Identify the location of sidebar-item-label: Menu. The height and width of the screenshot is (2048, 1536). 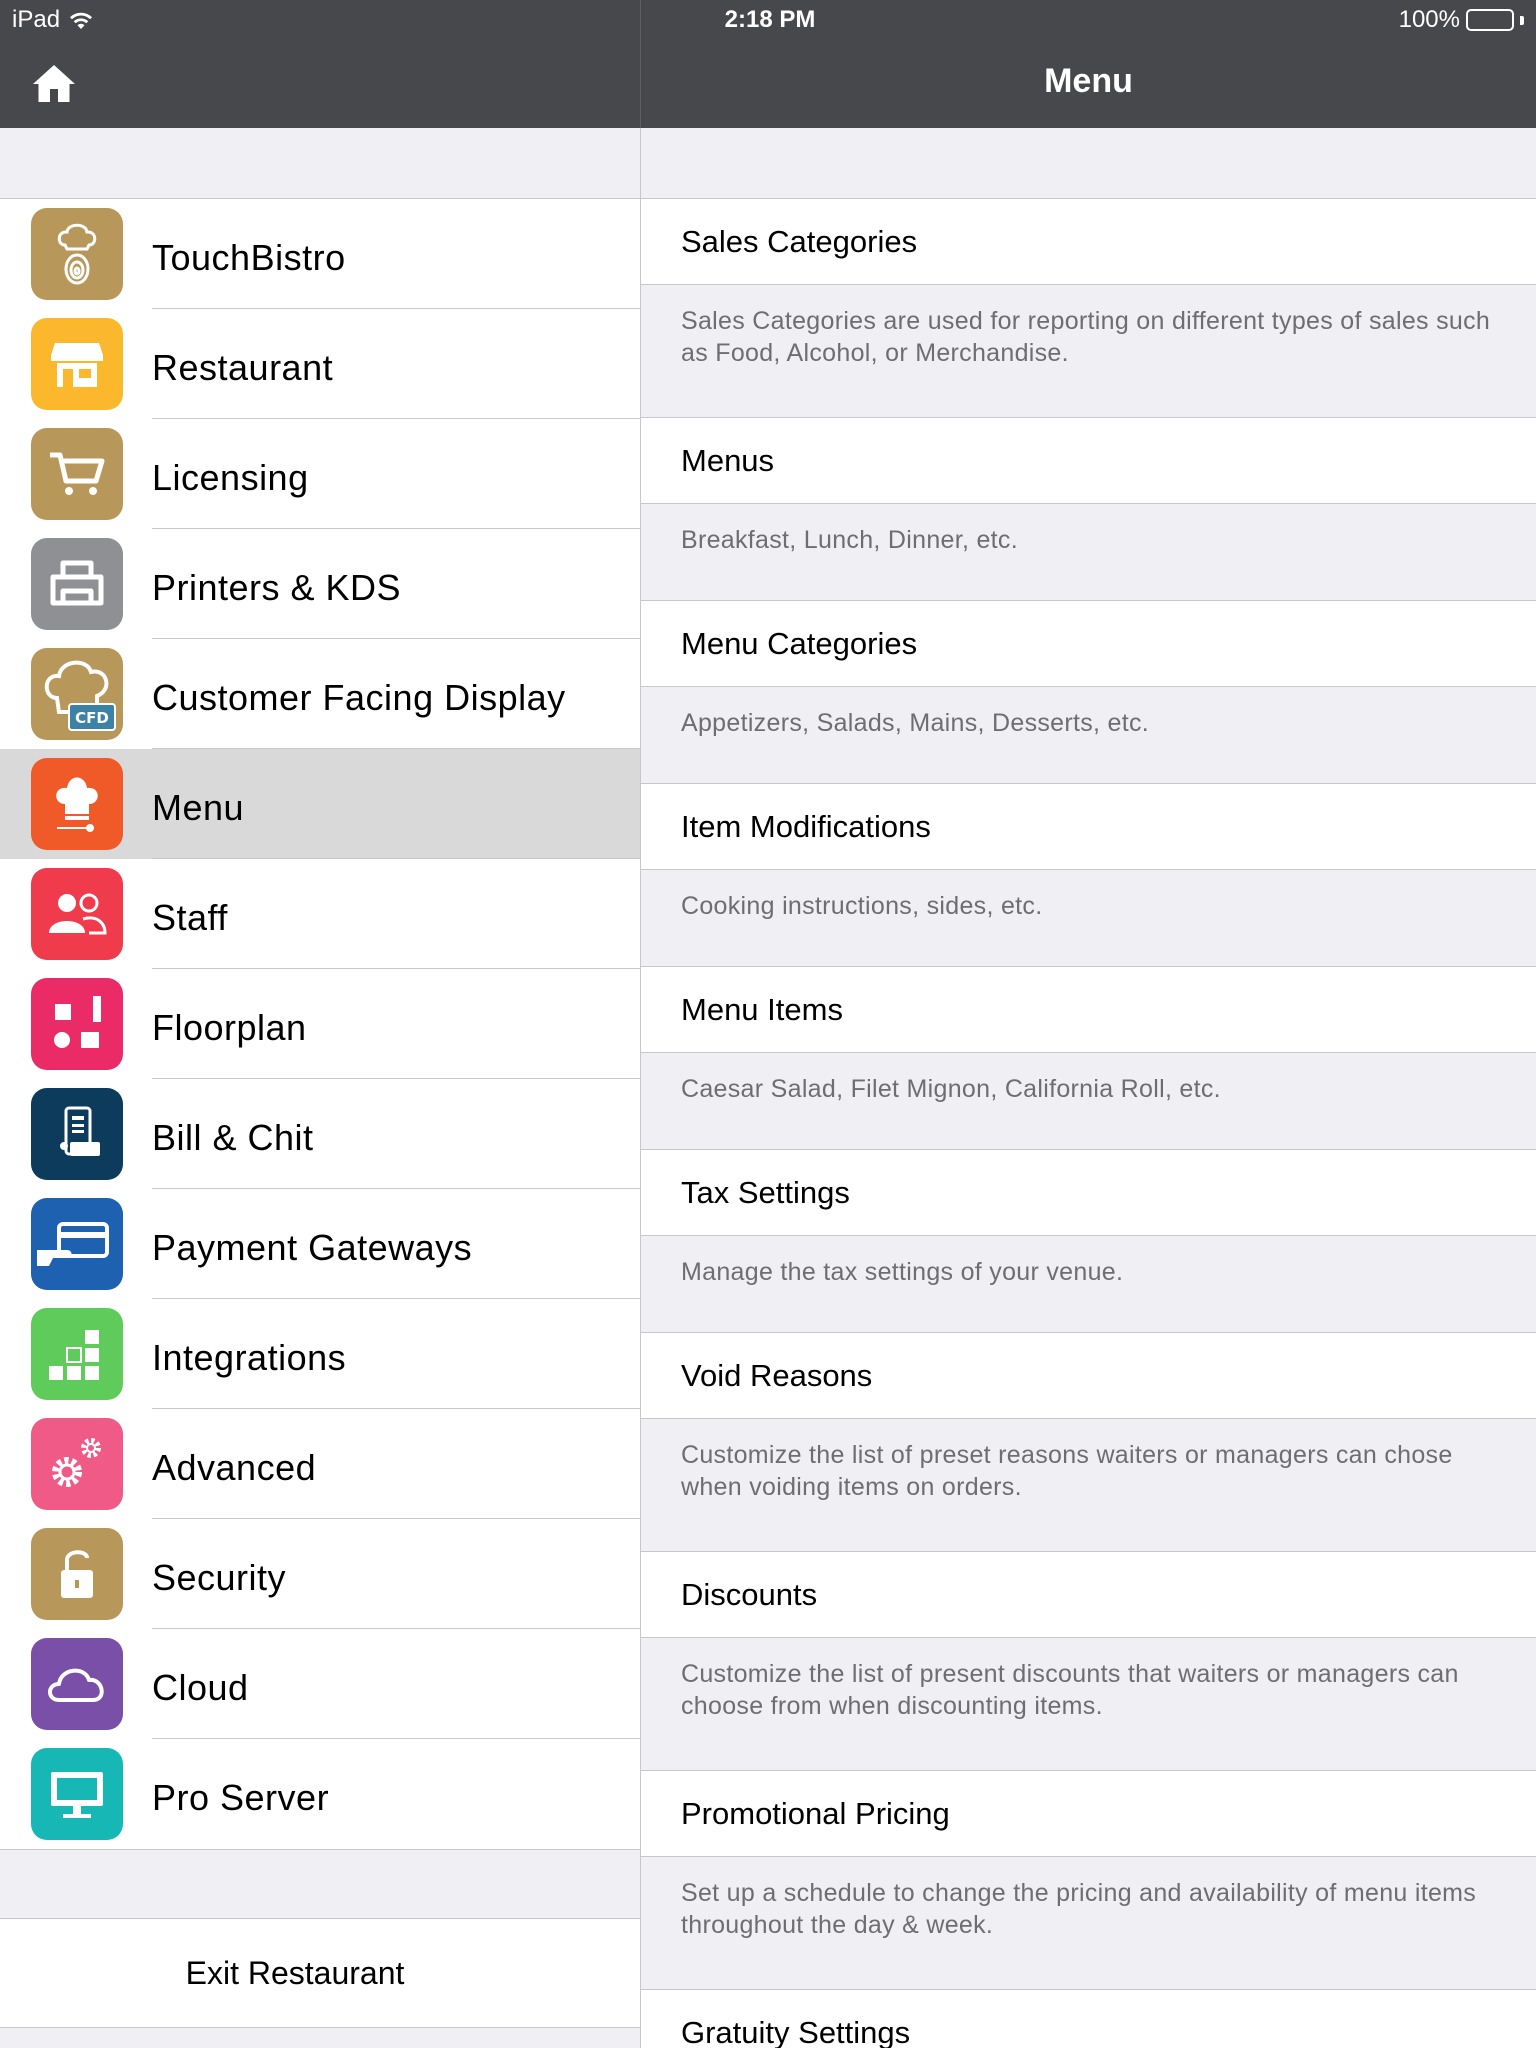
(198, 807).